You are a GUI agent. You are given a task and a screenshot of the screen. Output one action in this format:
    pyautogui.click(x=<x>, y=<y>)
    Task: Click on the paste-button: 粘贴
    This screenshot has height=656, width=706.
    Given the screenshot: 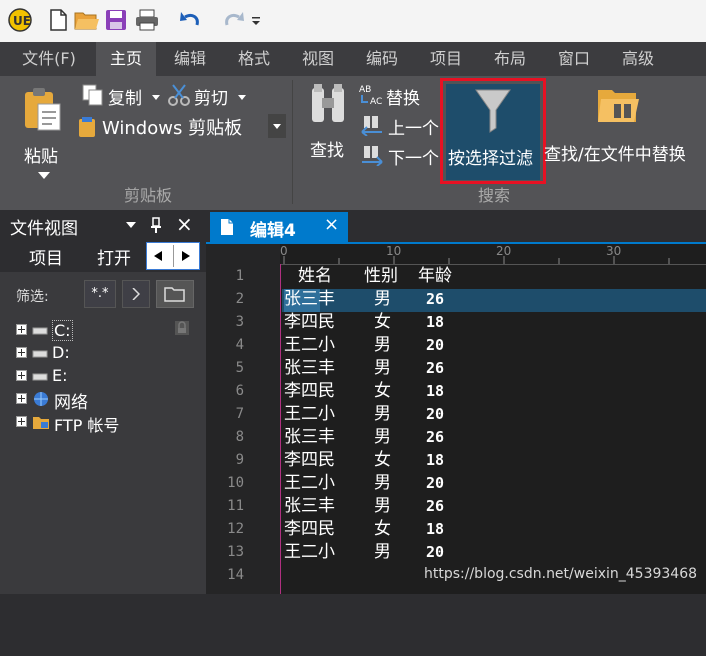 What is the action you would take?
    pyautogui.click(x=43, y=132)
    